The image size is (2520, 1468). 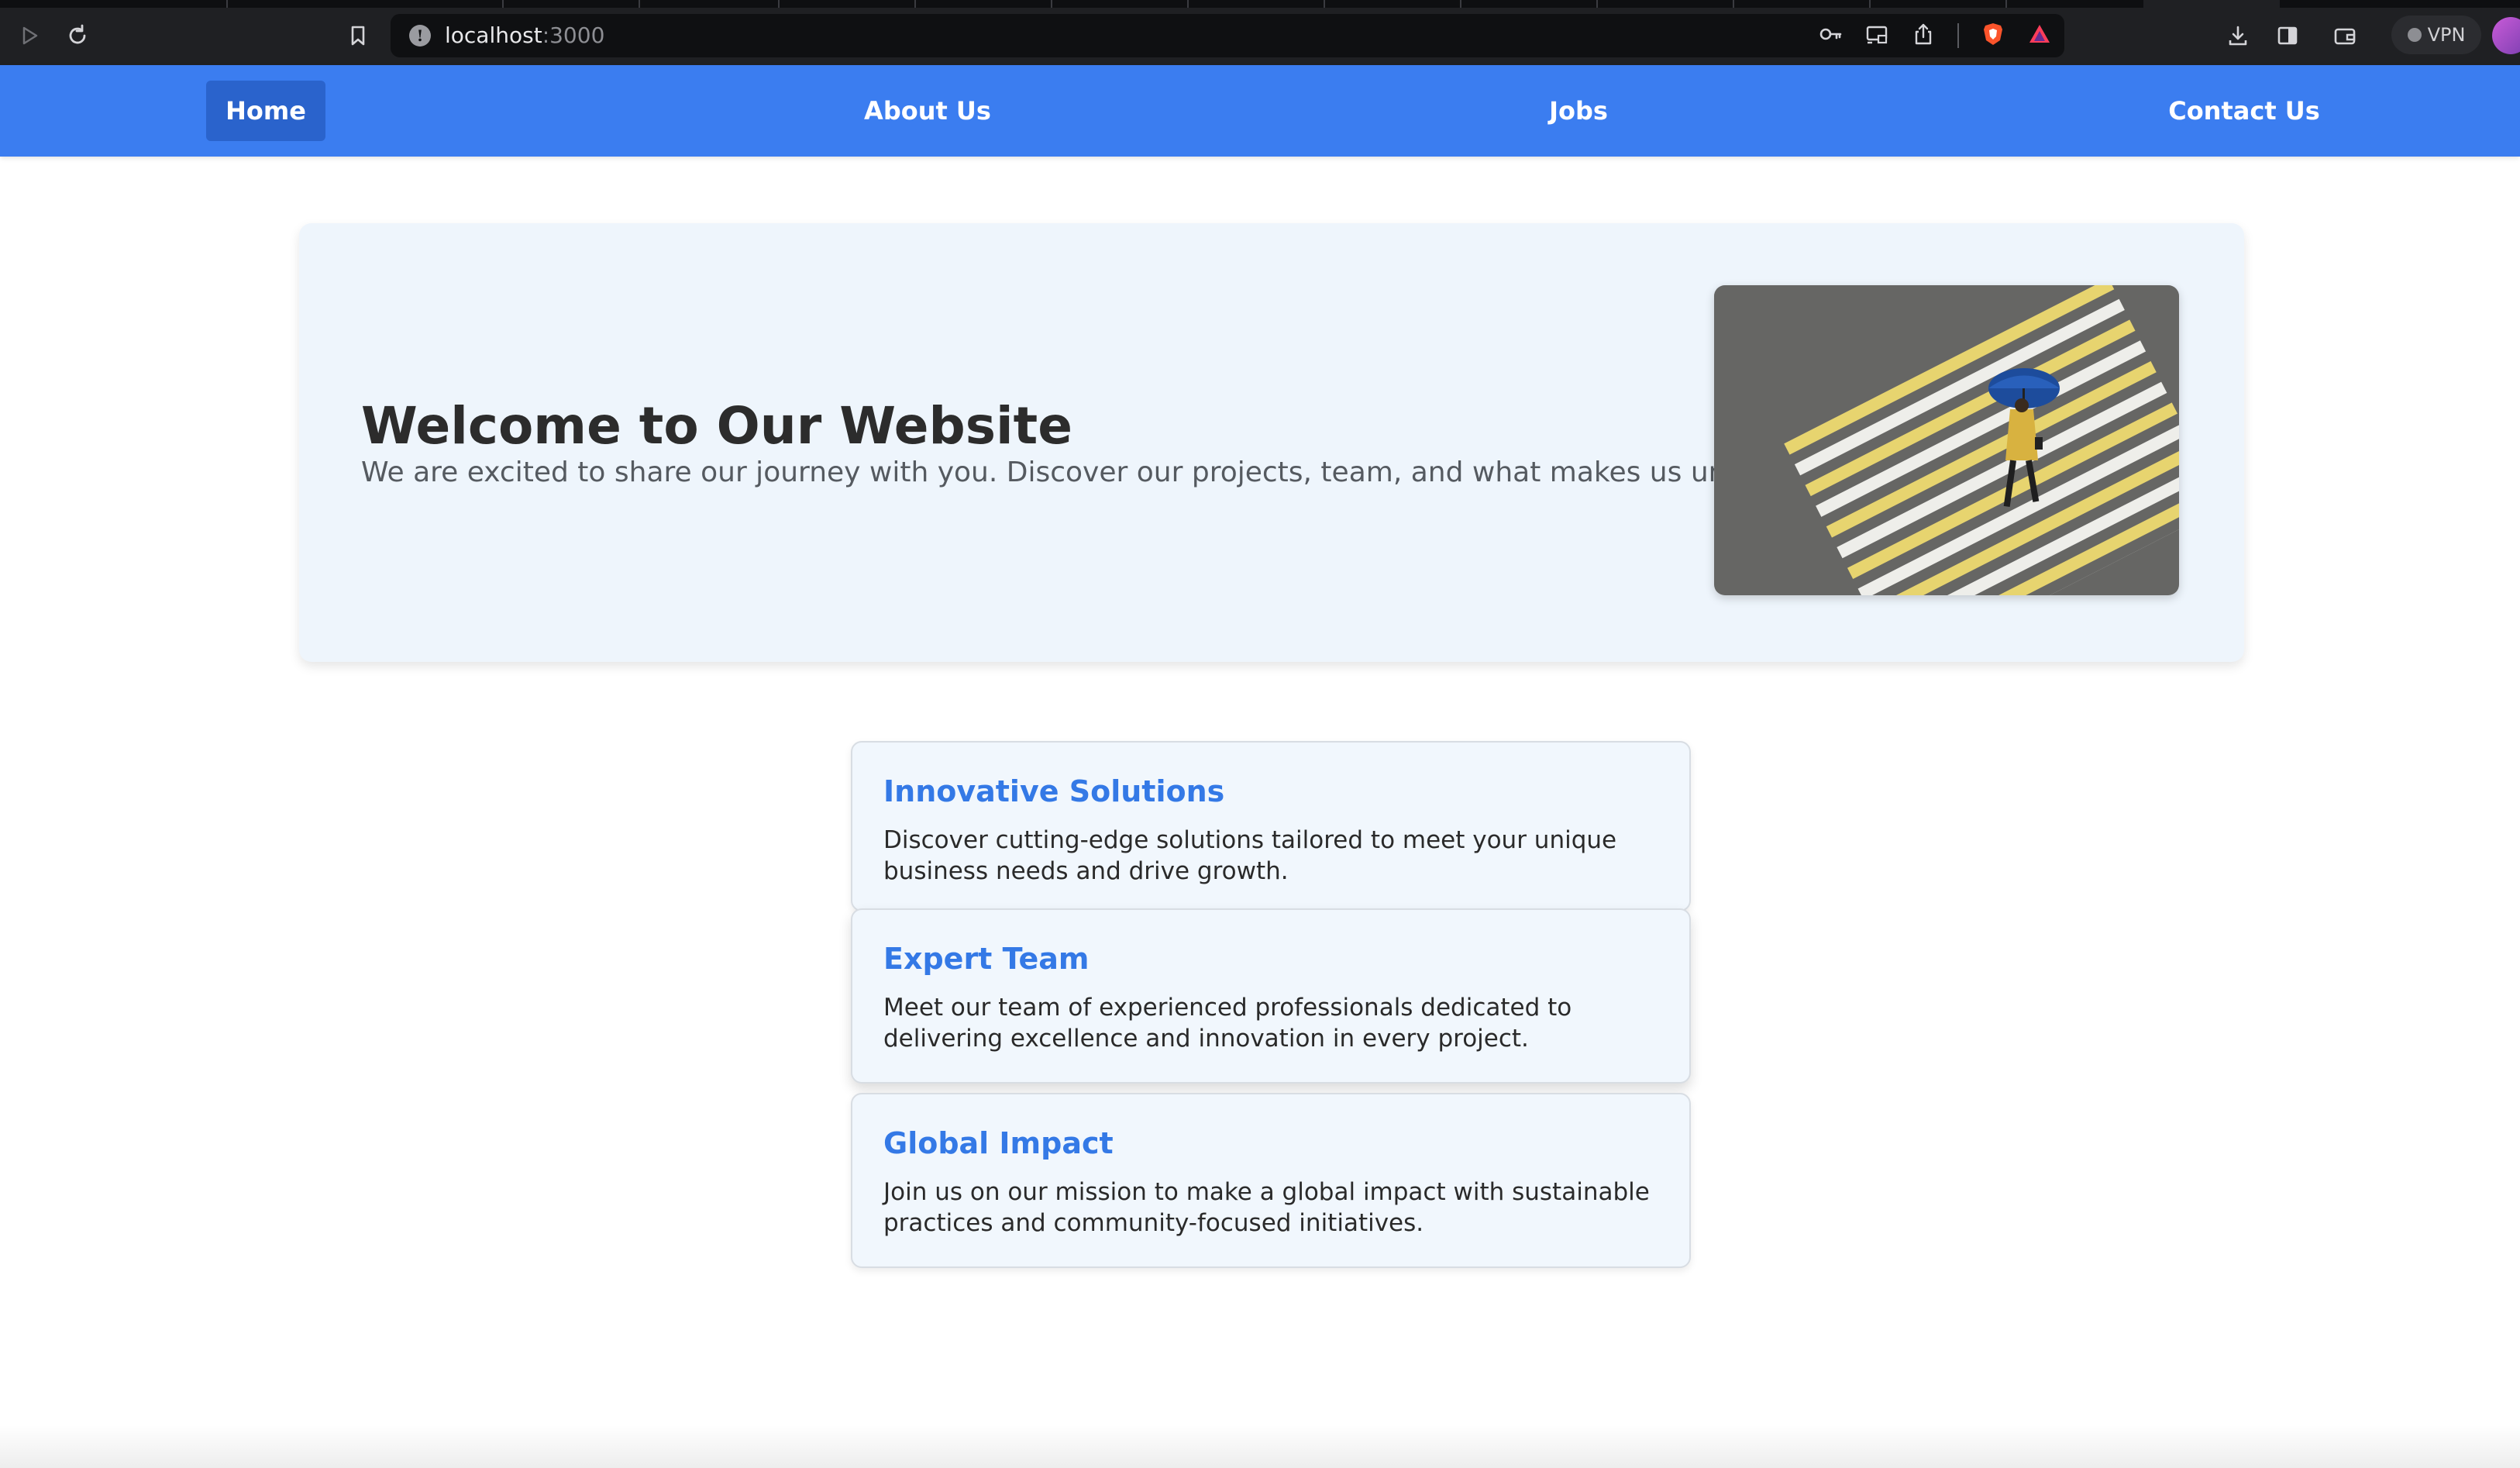 What do you see at coordinates (420, 36) in the screenshot?
I see `site-info-icon: !` at bounding box center [420, 36].